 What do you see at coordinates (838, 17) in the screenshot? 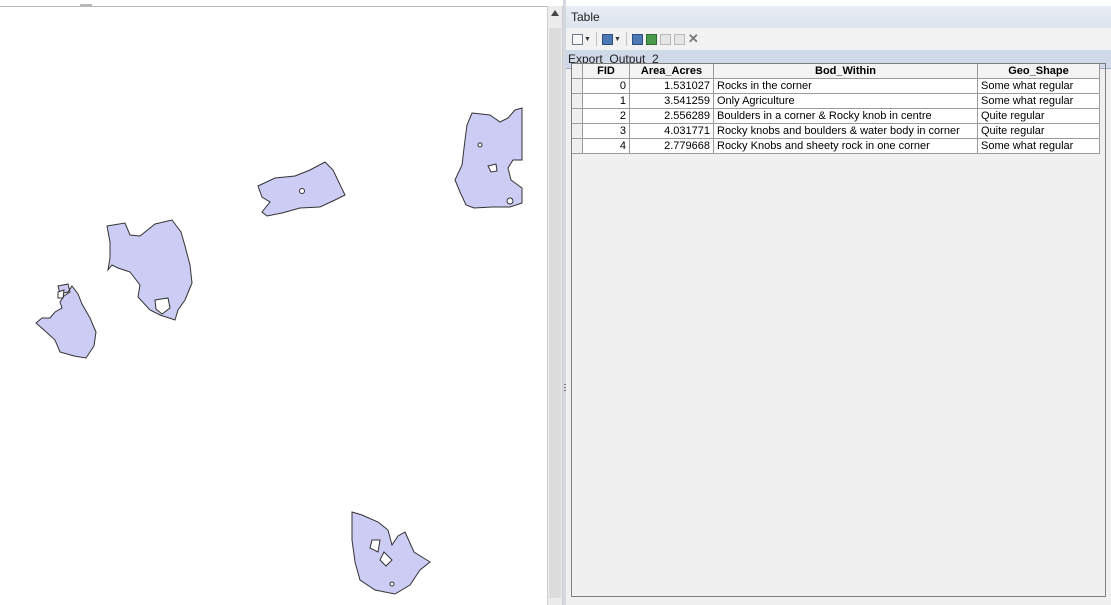
I see `window-title: Table` at bounding box center [838, 17].